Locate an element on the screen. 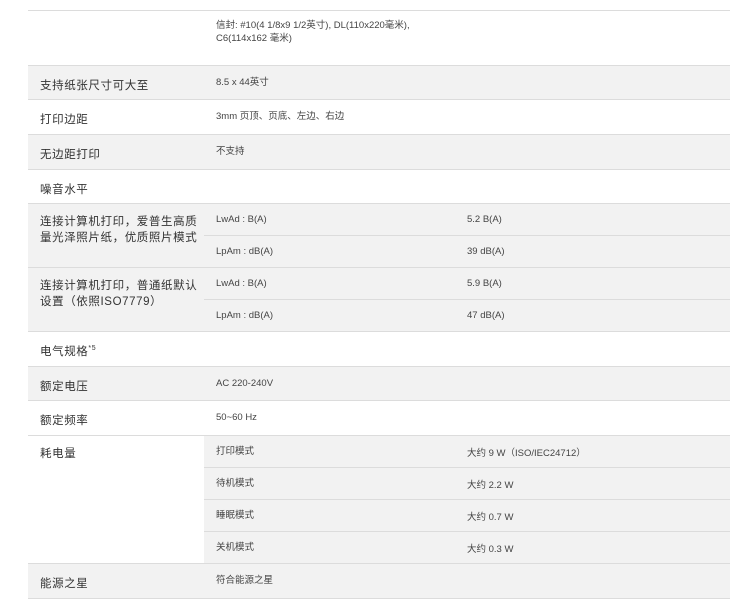 The height and width of the screenshot is (599, 750). spec-label: 额定频率 is located at coordinates (64, 421).